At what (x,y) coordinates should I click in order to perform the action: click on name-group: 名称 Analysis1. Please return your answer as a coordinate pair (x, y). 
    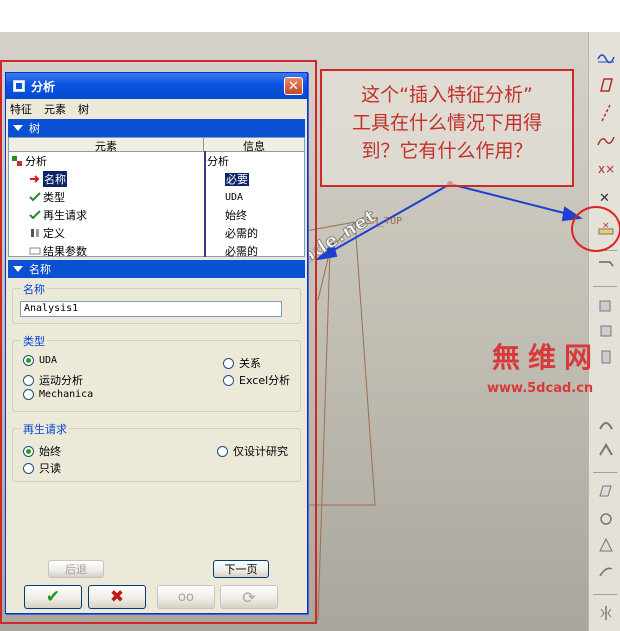
    Looking at the image, I should click on (156, 302).